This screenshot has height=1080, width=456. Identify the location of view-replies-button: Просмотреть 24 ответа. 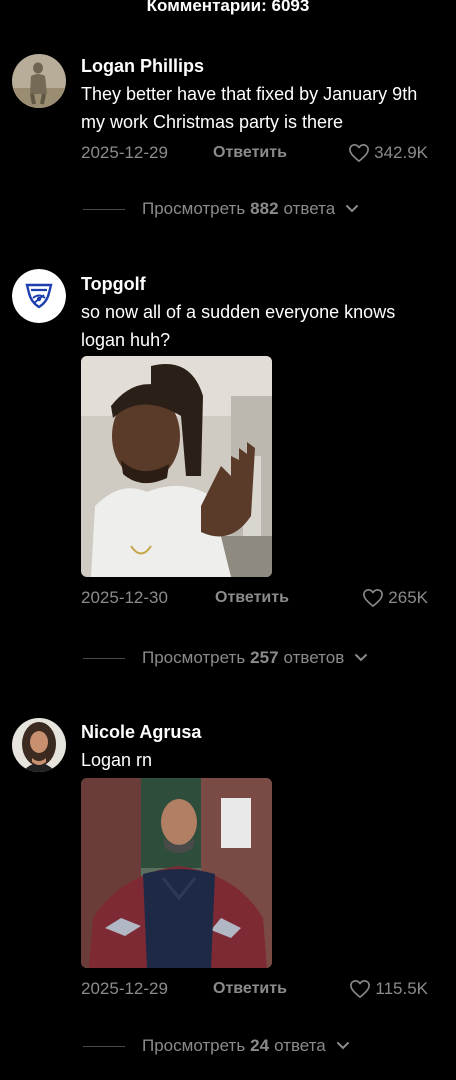
(216, 1046).